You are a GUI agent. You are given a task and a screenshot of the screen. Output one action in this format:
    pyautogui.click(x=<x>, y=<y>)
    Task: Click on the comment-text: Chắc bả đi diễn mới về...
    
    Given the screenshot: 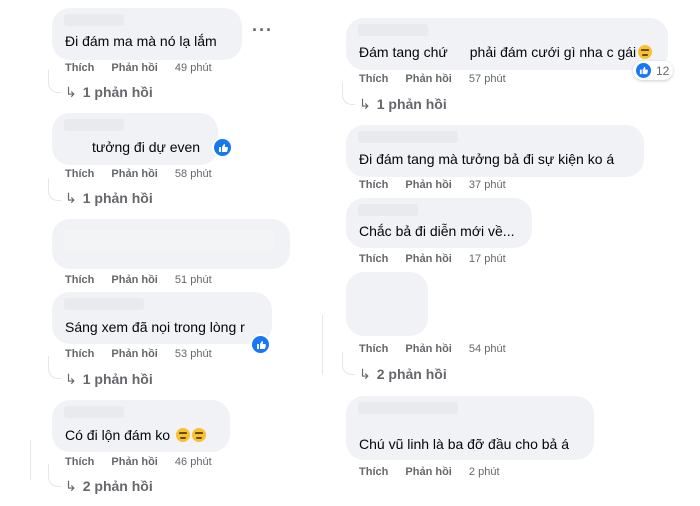 What is the action you would take?
    pyautogui.click(x=437, y=231)
    